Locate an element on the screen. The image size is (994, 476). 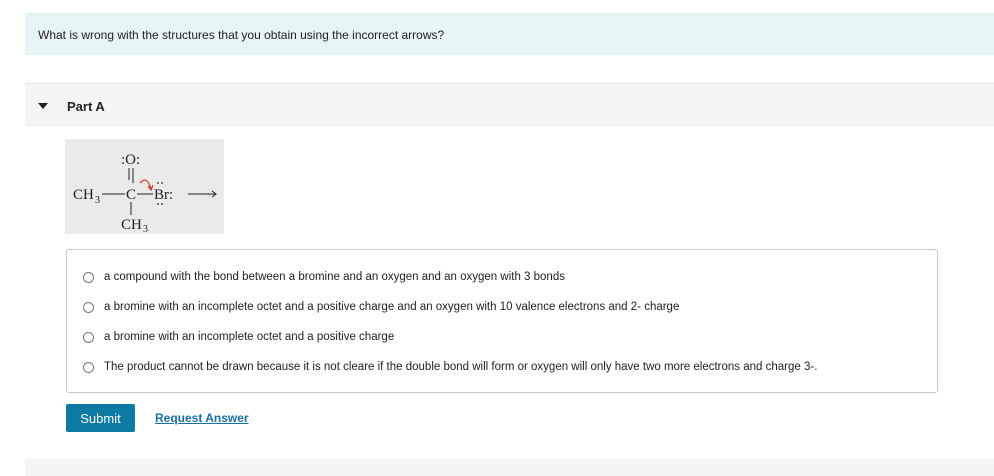
chemical-structure-image: :O: CH 3 C Br: CH 3 is located at coordinates (144, 186).